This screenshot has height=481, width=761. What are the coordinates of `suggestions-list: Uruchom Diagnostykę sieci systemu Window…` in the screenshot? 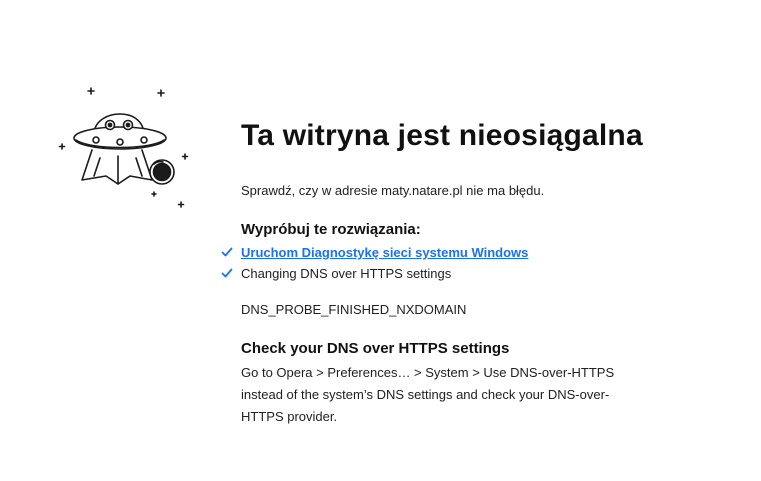 It's located at (466, 263).